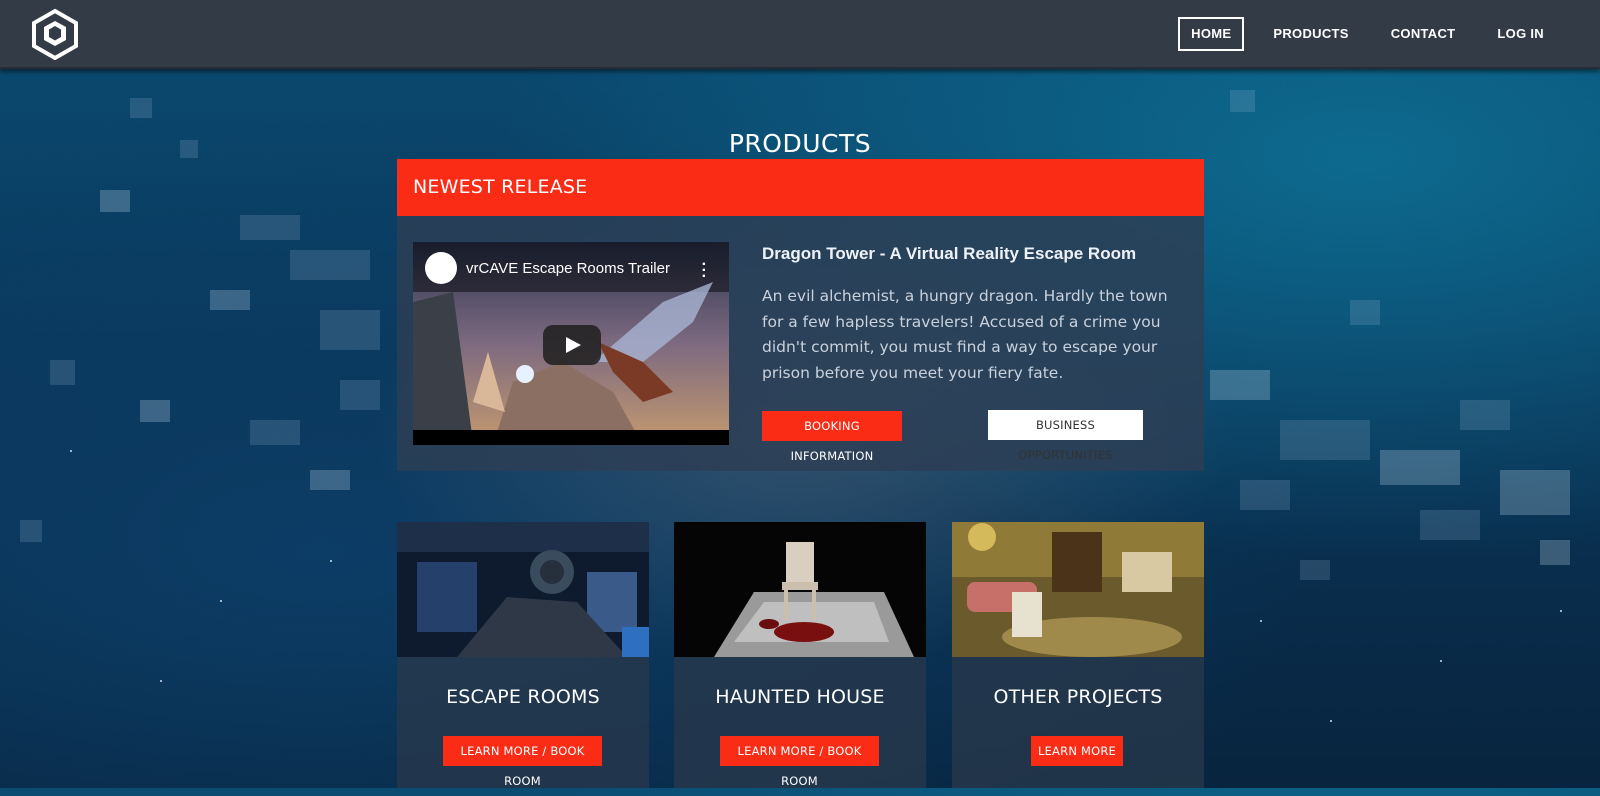 Image resolution: width=1600 pixels, height=796 pixels. Describe the element at coordinates (1077, 751) in the screenshot. I see `other-projects-learn-more-button: LEARN MORE` at that location.